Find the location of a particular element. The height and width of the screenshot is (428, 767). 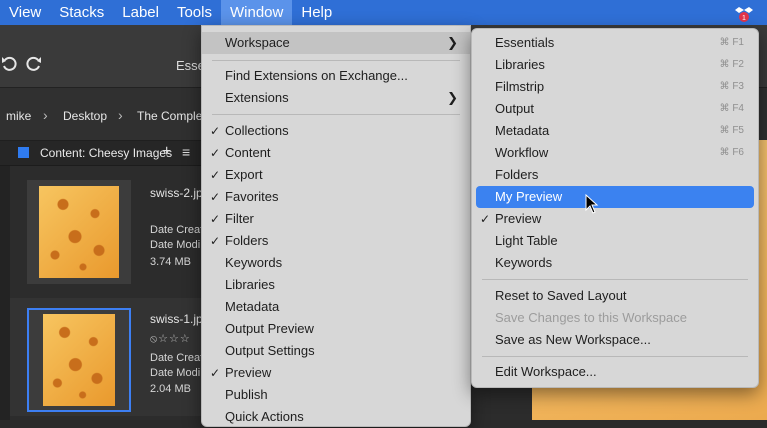

menu-item-folders: ✓ Folders is located at coordinates (336, 241).